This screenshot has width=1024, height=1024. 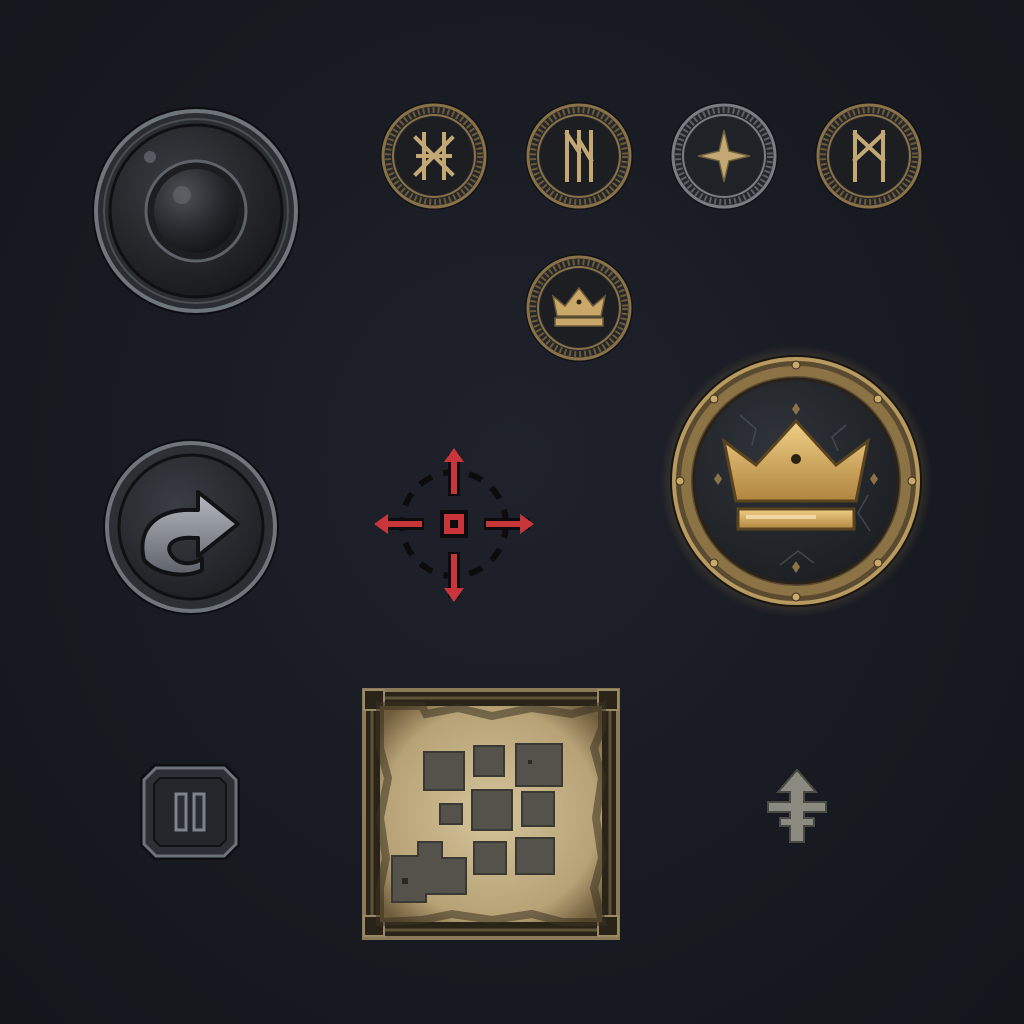 I want to click on joystick-knob-icon, so click(x=196, y=211).